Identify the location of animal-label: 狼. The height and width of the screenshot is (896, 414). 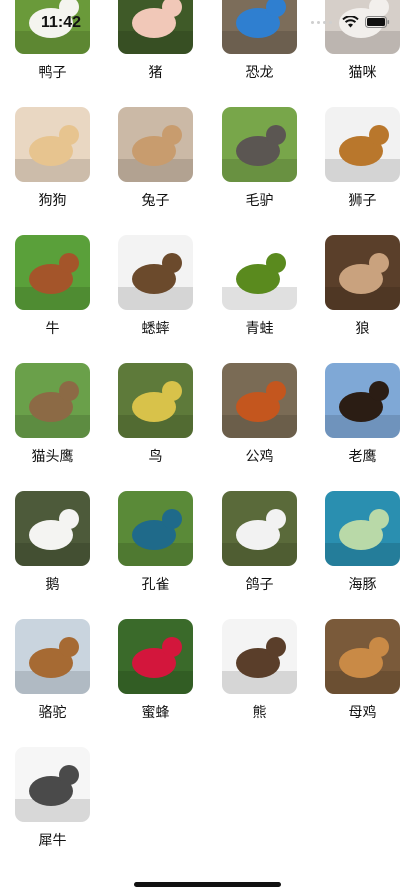
(362, 329).